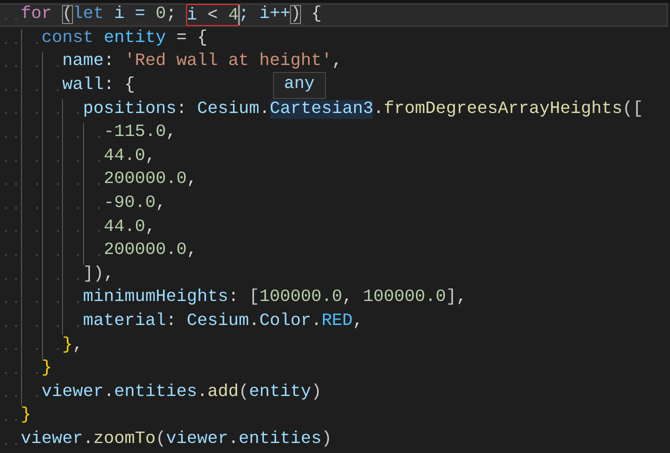  I want to click on code-line: -115.0,, so click(334, 132).